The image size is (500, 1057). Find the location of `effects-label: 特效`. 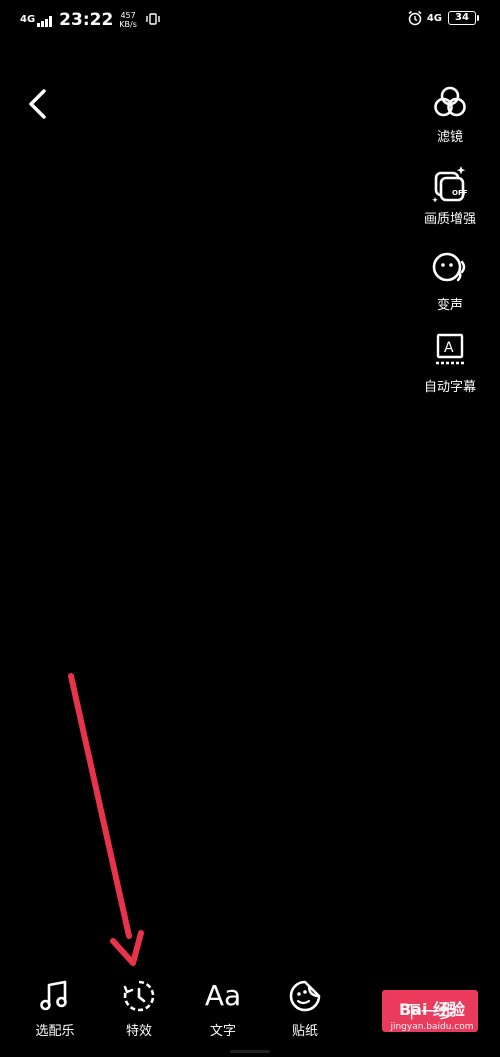

effects-label: 特效 is located at coordinates (138, 1031).